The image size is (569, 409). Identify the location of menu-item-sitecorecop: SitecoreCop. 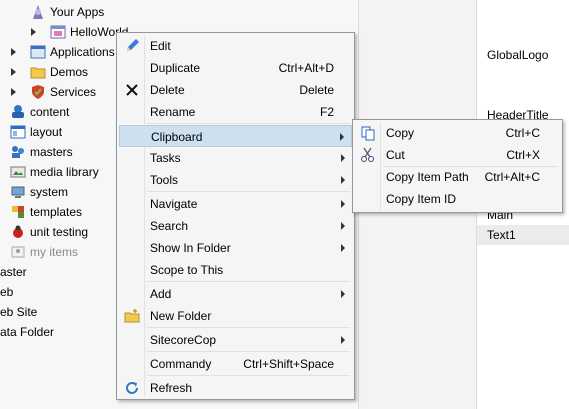
(235, 340).